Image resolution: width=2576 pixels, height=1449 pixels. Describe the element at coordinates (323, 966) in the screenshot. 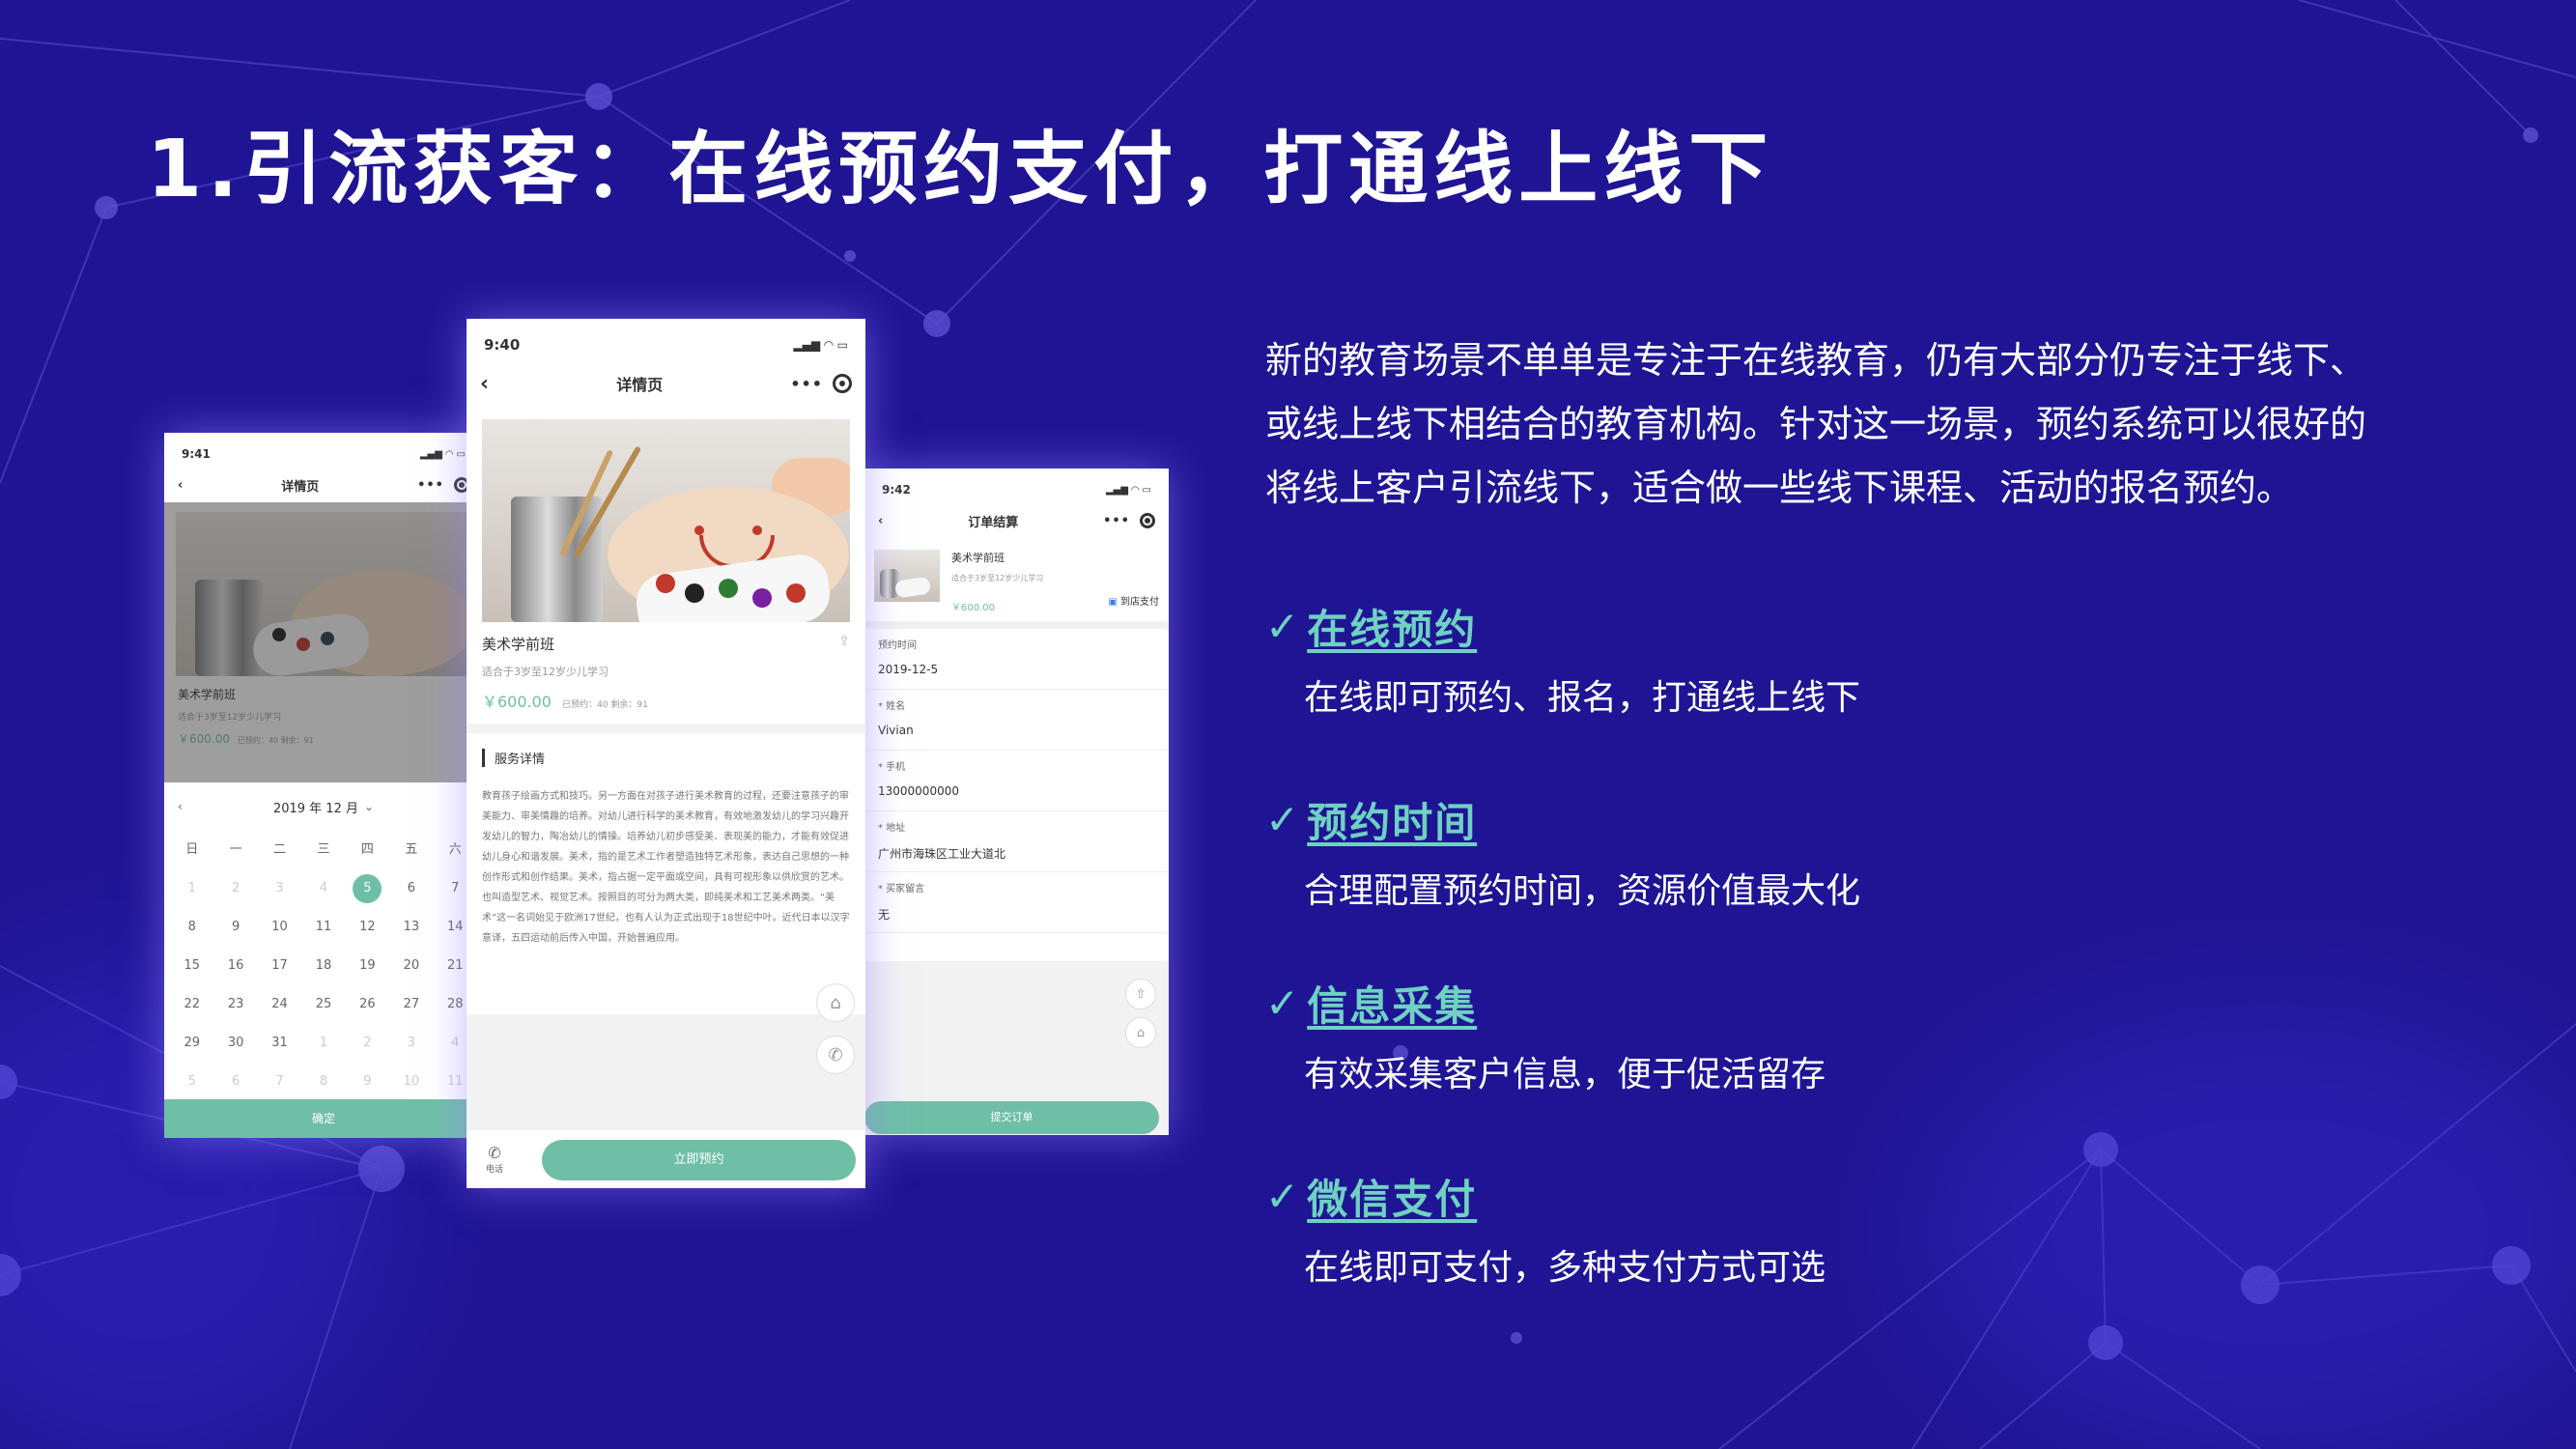

I see `calendar-day: 18` at that location.